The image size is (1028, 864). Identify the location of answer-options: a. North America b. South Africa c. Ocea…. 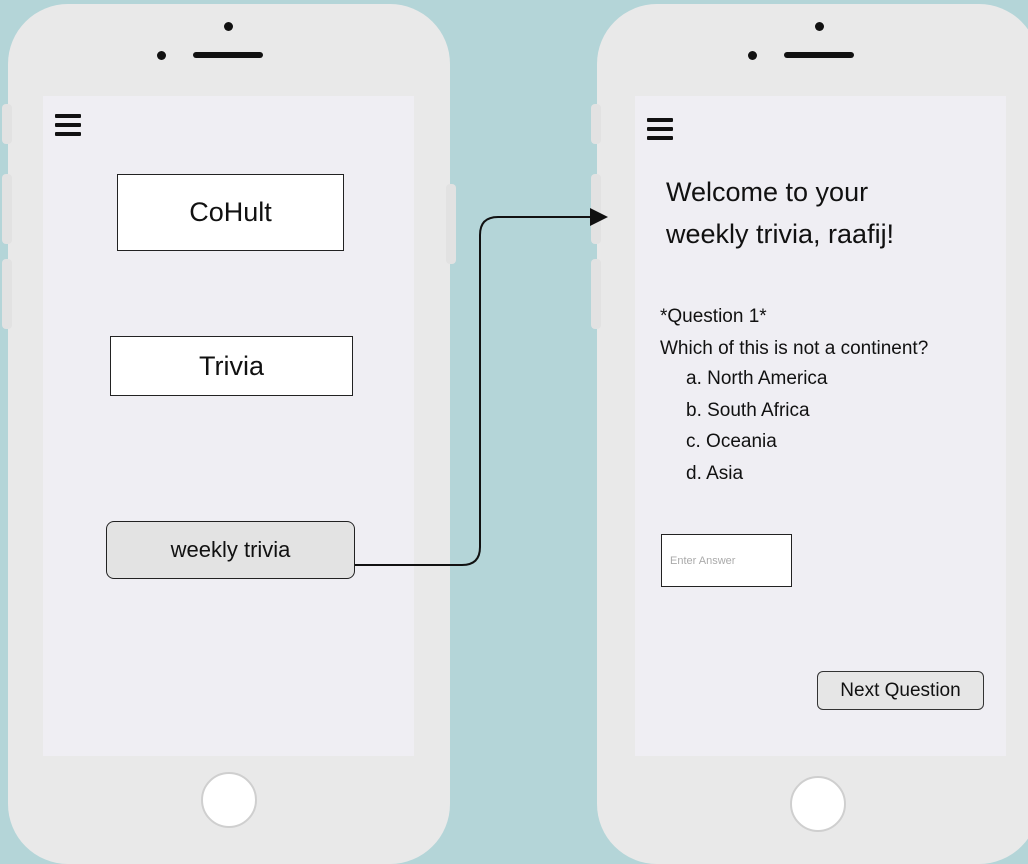
(757, 426).